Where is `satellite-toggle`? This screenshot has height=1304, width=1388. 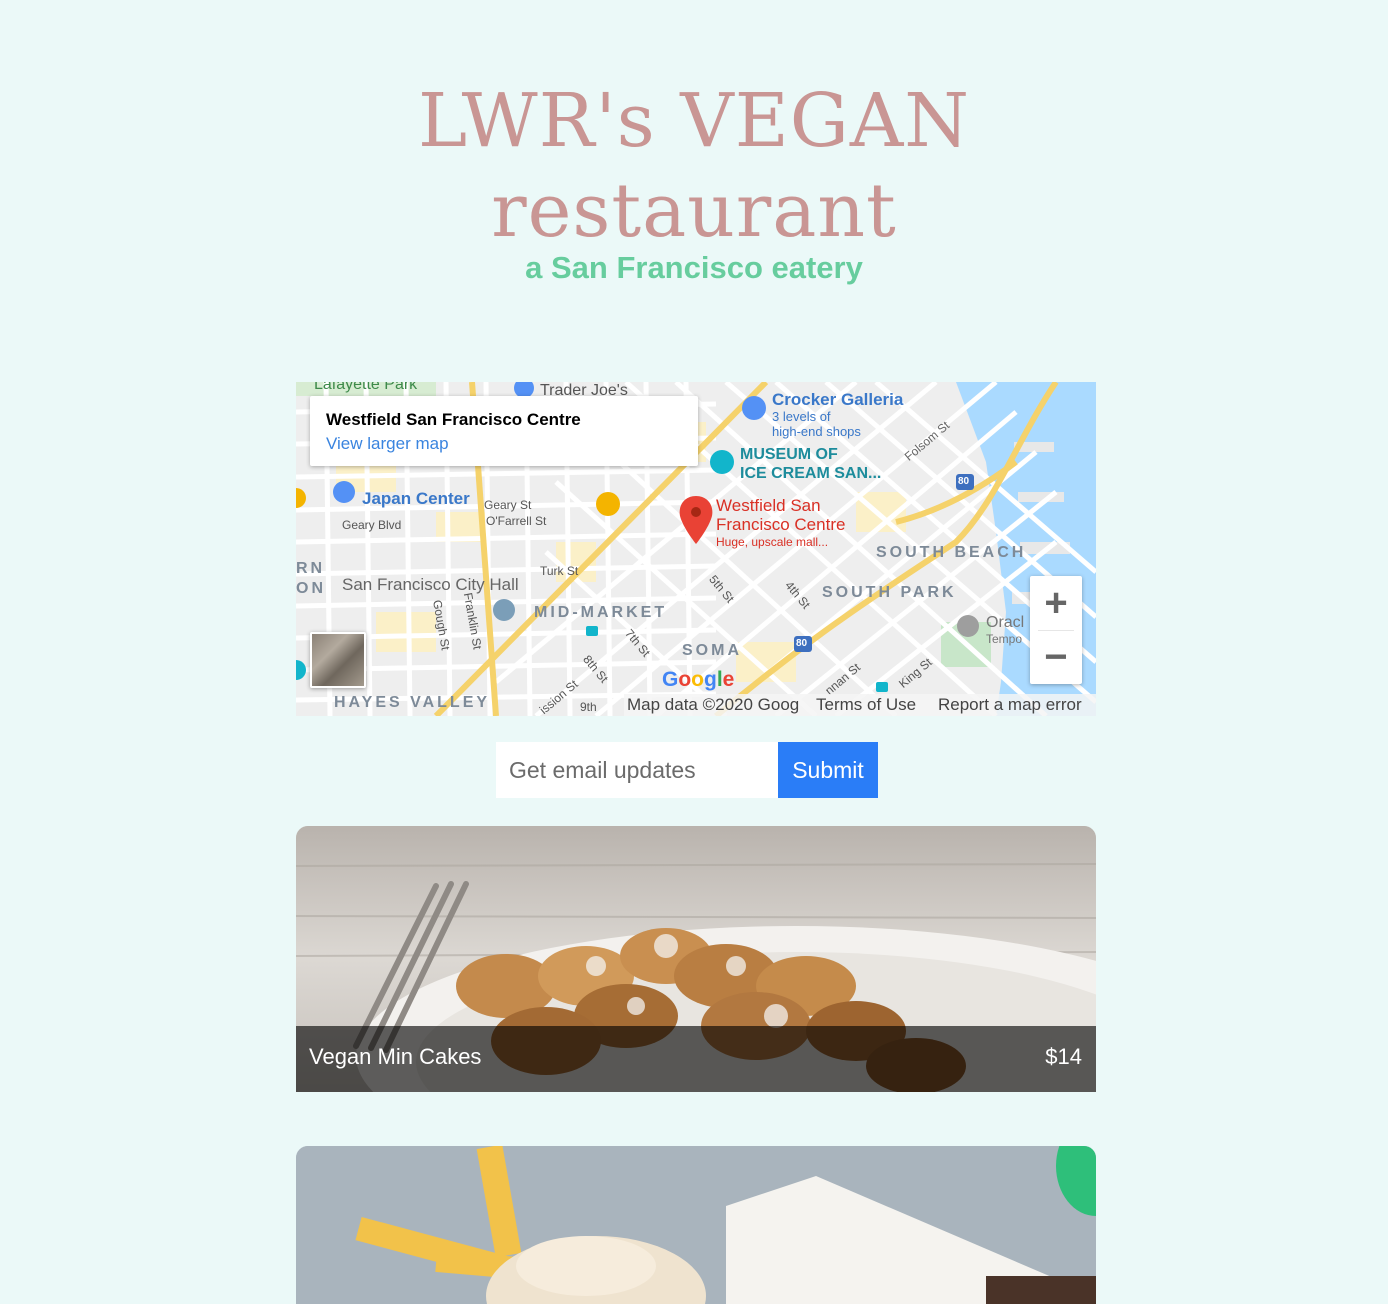 satellite-toggle is located at coordinates (338, 660).